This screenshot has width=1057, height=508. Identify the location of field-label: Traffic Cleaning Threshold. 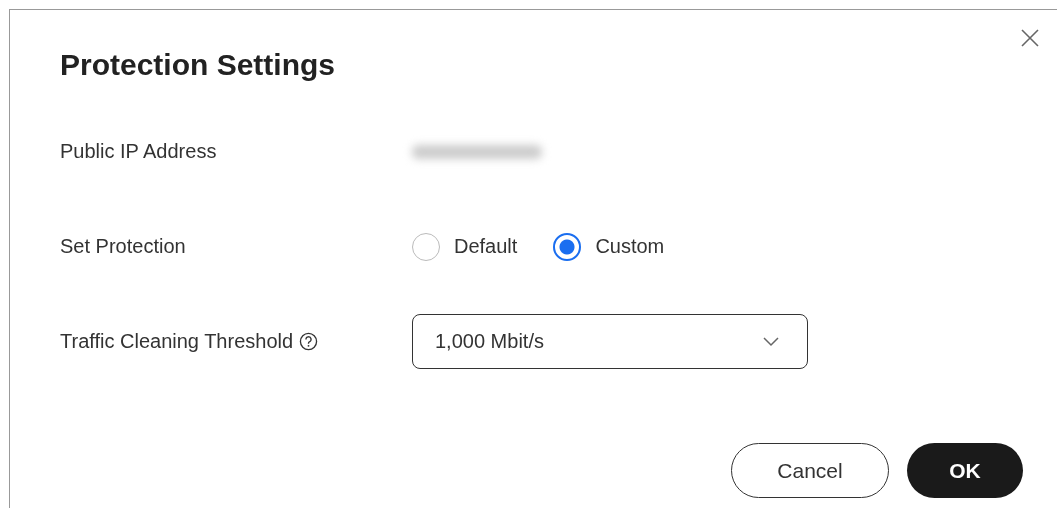
(177, 341).